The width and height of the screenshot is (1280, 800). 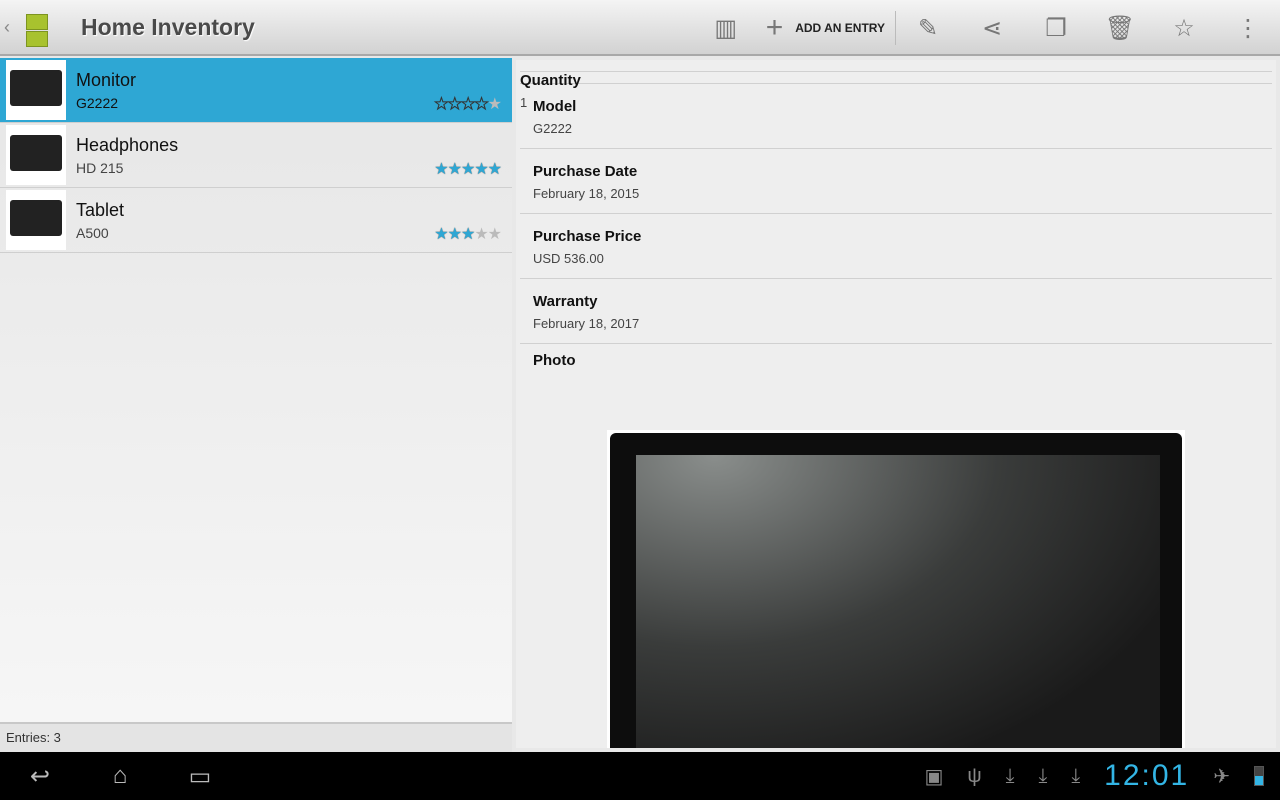 I want to click on add-entry-button: + ADD AN ENTRY, so click(x=826, y=28).